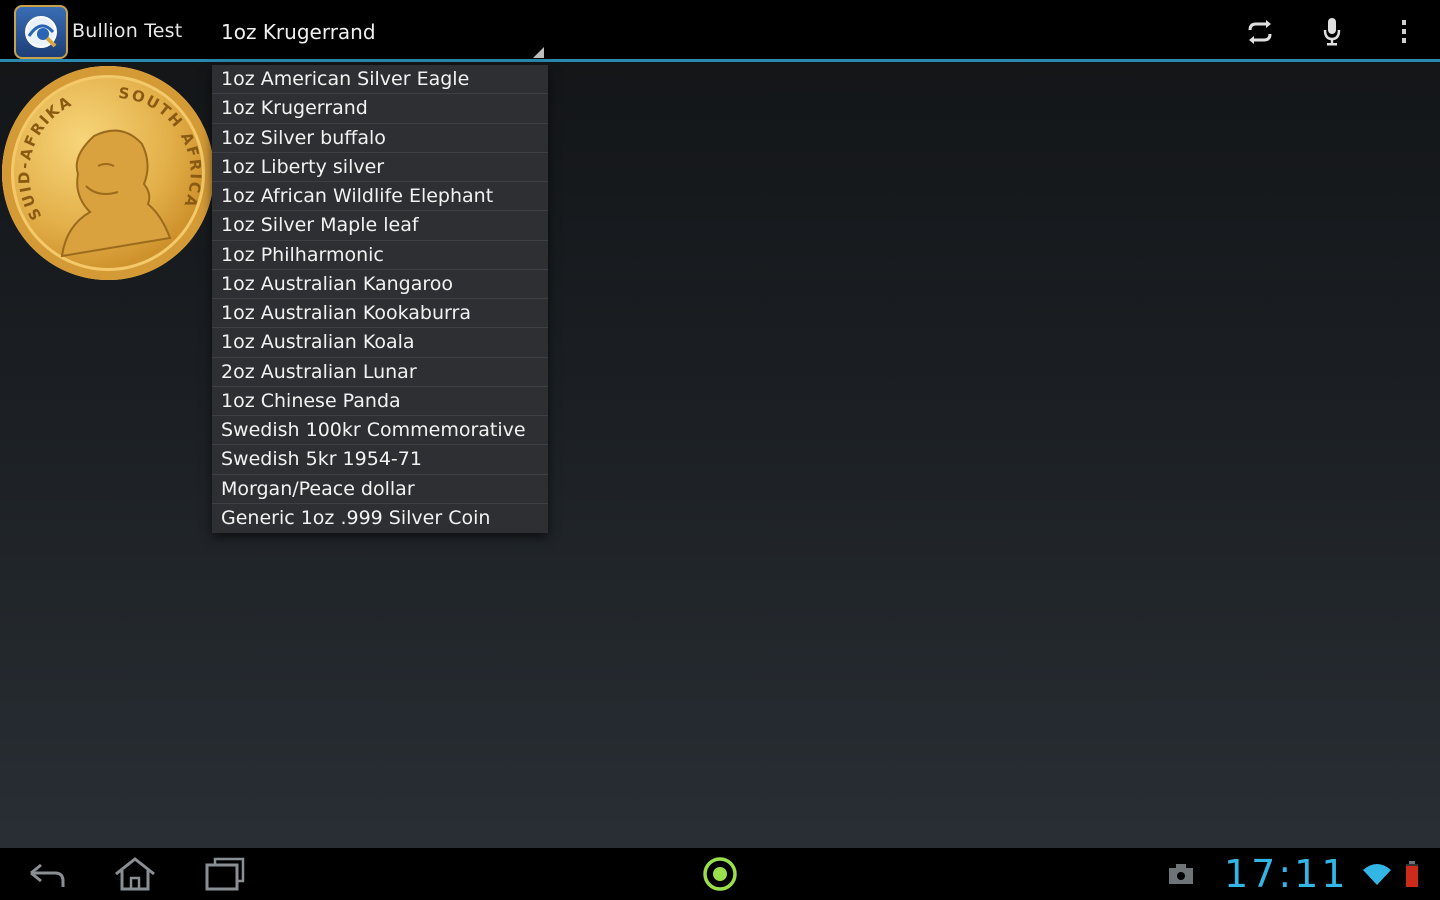 Image resolution: width=1440 pixels, height=900 pixels. I want to click on battery-icon, so click(1412, 874).